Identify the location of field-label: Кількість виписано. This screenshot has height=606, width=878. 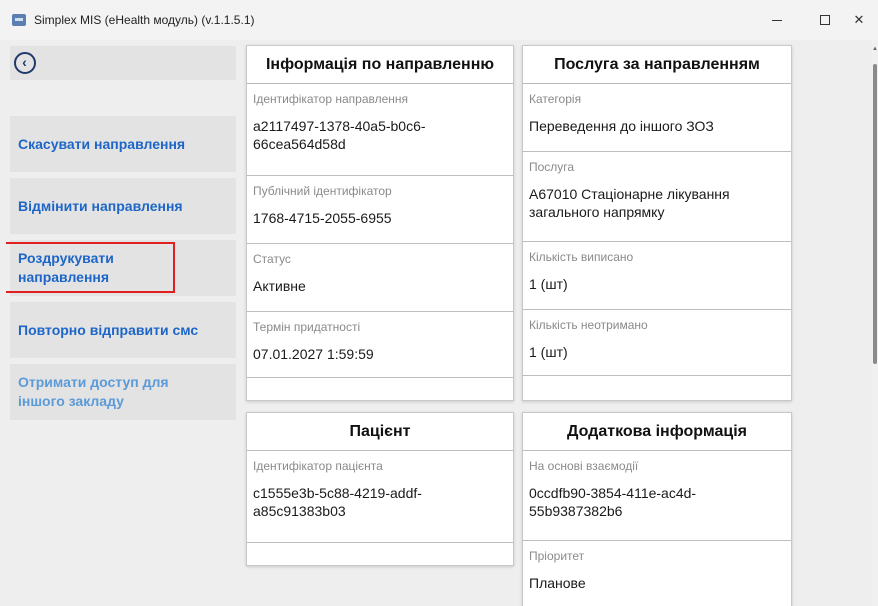
(581, 257).